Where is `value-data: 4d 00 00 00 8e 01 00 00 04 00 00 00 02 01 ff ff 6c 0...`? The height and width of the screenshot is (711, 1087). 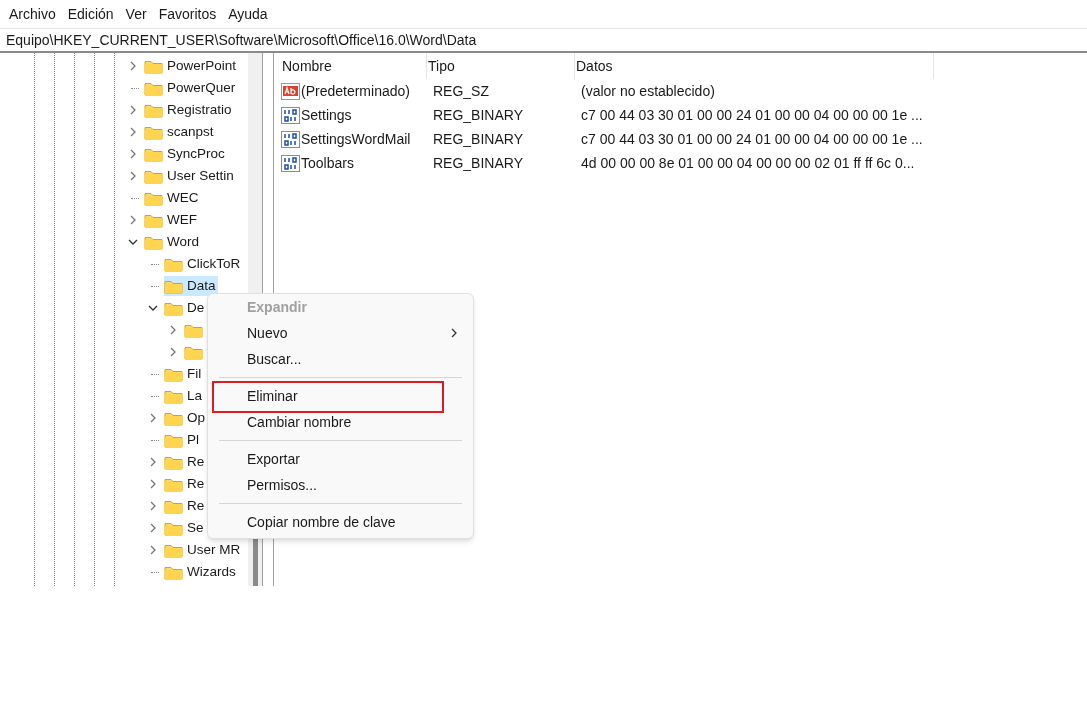
value-data: 4d 00 00 00 8e 01 00 00 04 00 00 00 02 01 ff ff 6c 0... is located at coordinates (748, 162).